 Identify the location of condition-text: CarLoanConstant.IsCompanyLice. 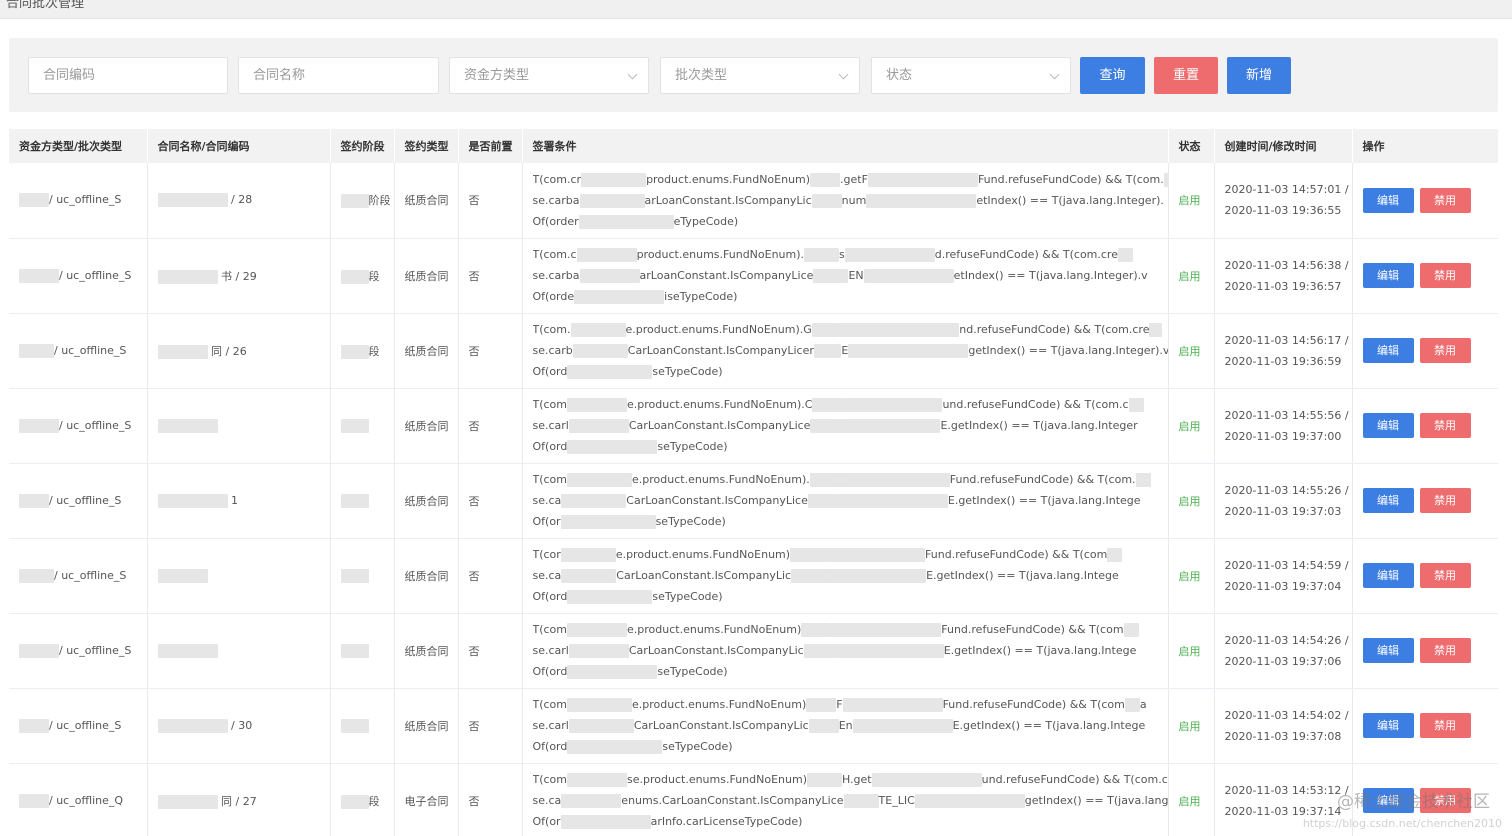
(719, 425).